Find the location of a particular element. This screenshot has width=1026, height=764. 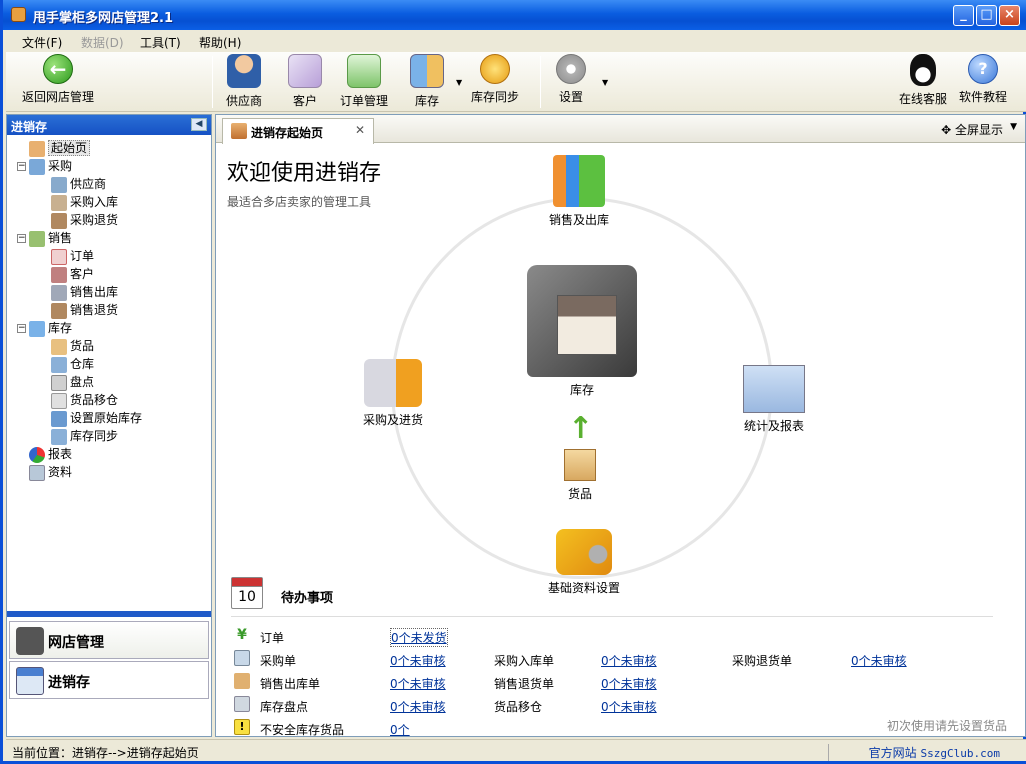

tree-item-stock: 库存 is located at coordinates (50, 328).